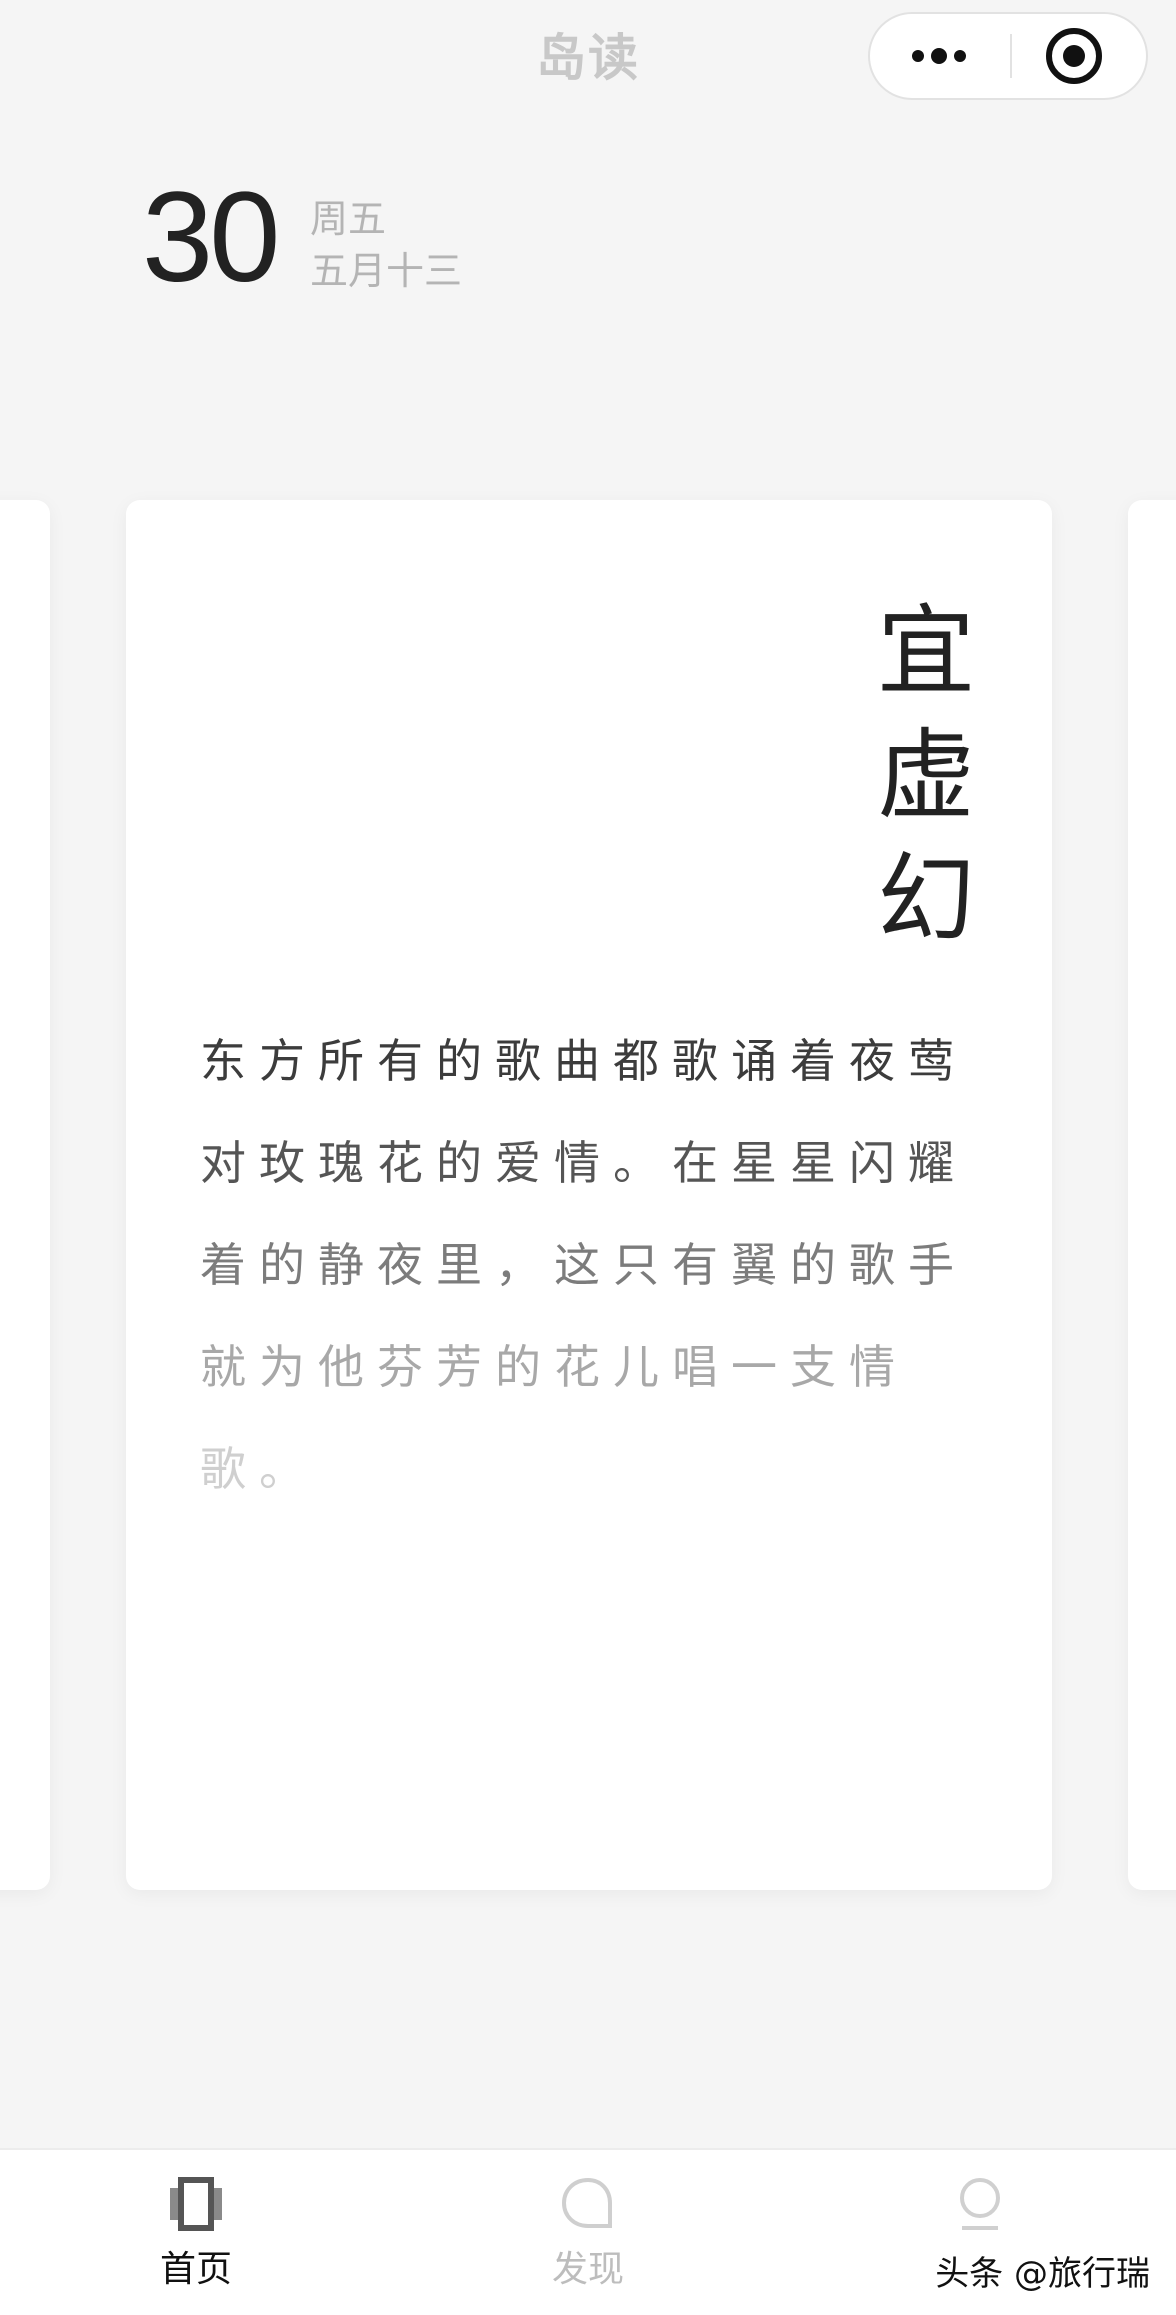  I want to click on keyword-char: 宜, so click(925, 652).